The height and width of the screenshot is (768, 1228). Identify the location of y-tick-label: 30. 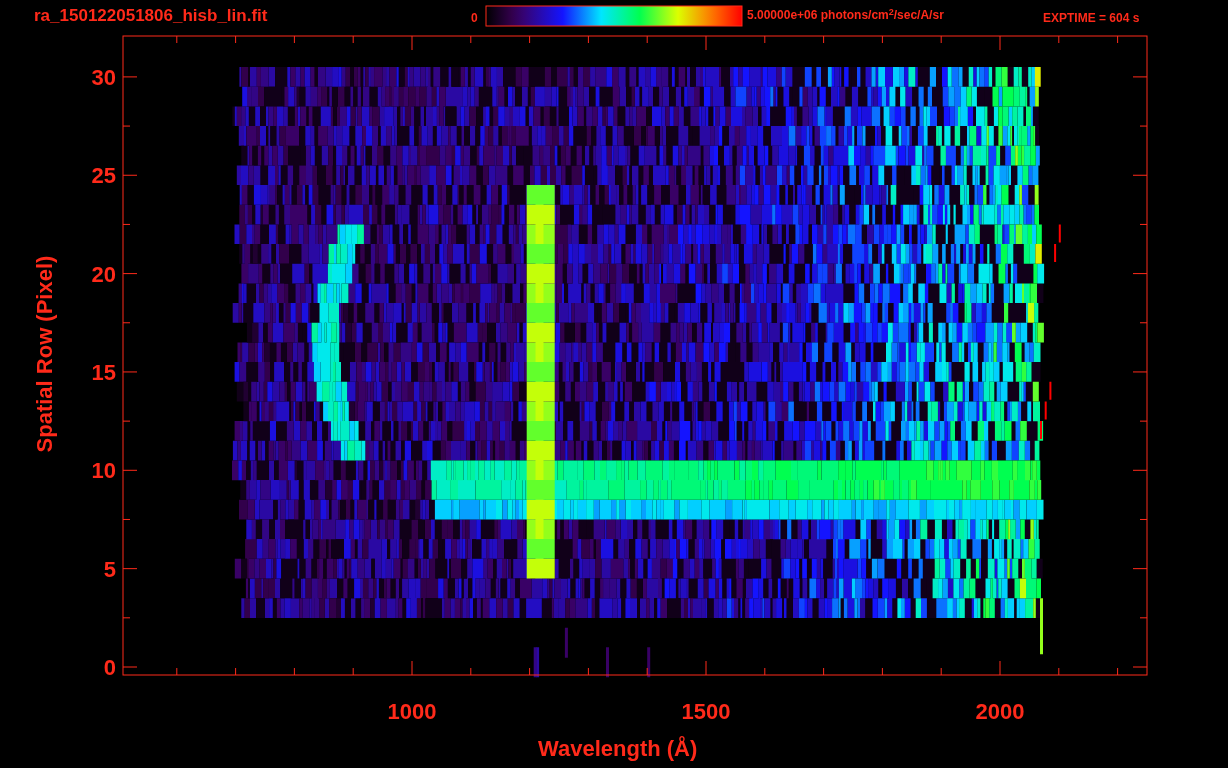
(103, 77).